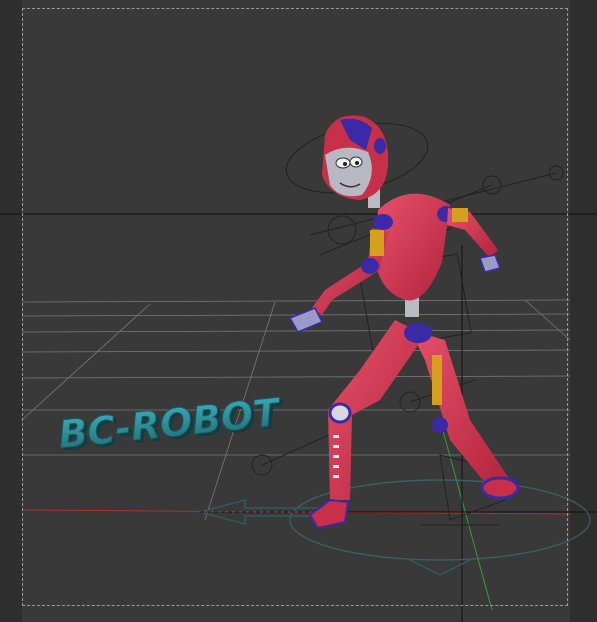 This screenshot has height=622, width=597. Describe the element at coordinates (418, 333) in the screenshot. I see `robot-hip-joint` at that location.